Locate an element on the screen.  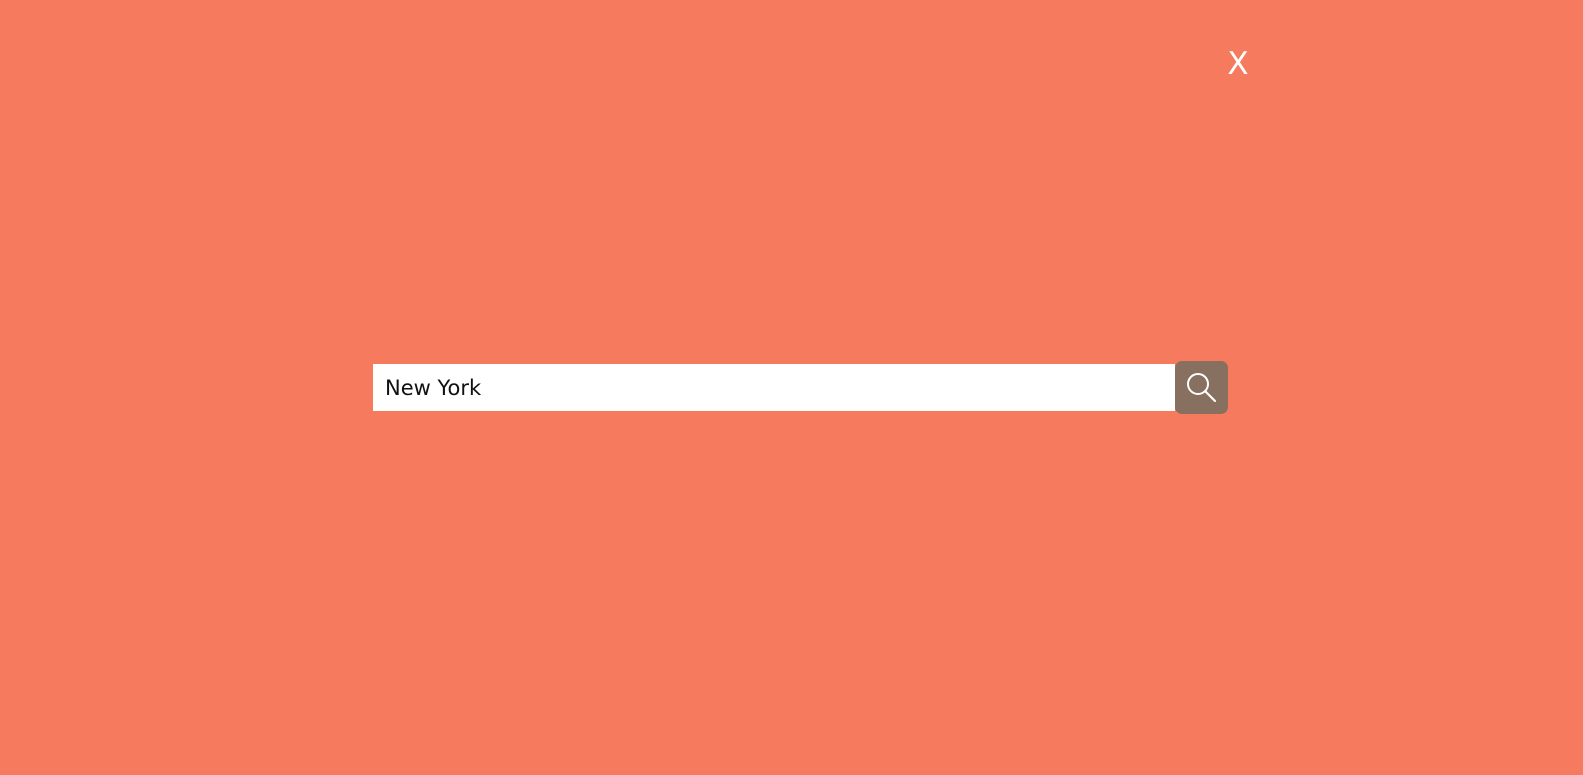
close-button: X is located at coordinates (1238, 64).